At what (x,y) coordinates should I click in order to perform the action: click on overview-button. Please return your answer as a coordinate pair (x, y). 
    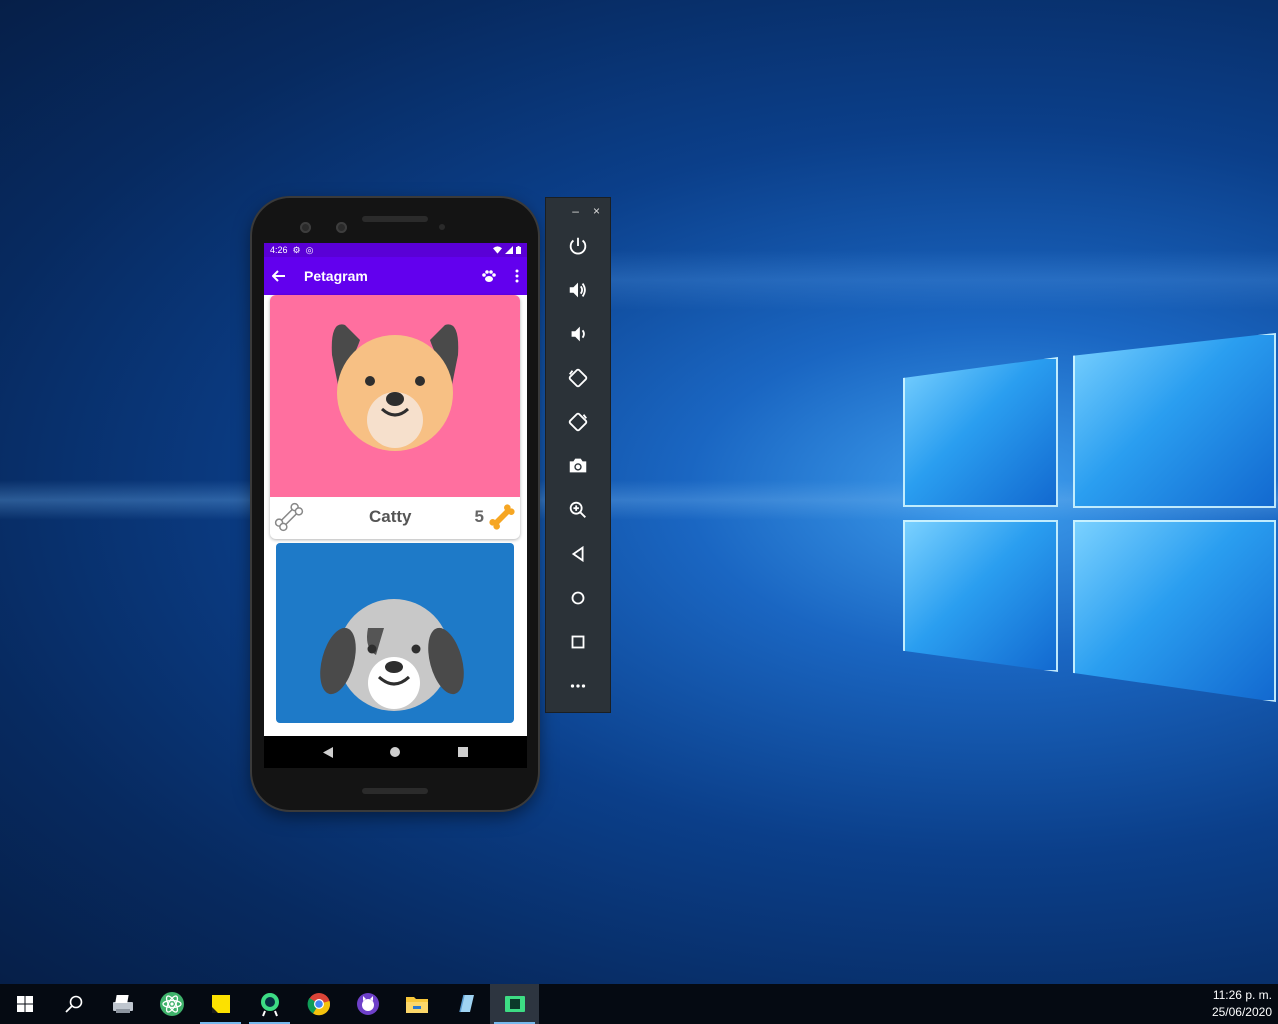
    Looking at the image, I should click on (578, 642).